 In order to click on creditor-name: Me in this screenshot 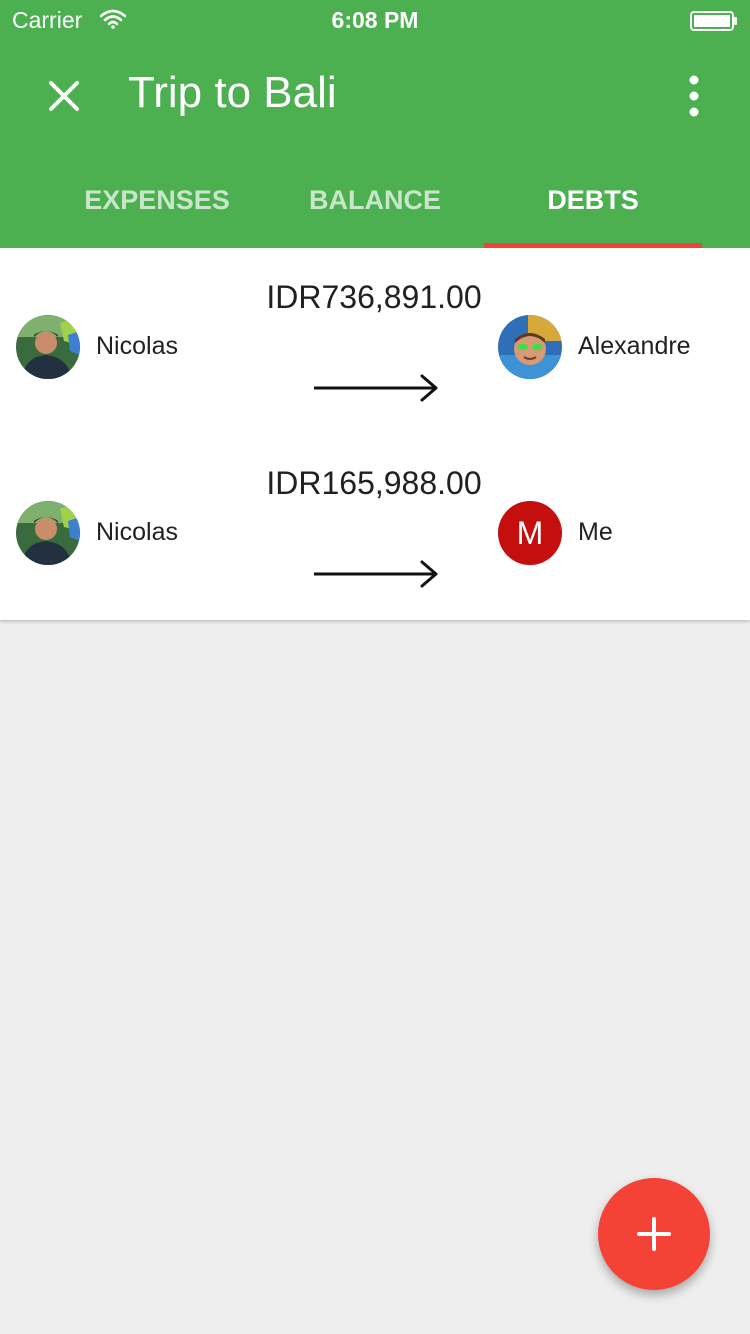, I will do `click(595, 532)`.